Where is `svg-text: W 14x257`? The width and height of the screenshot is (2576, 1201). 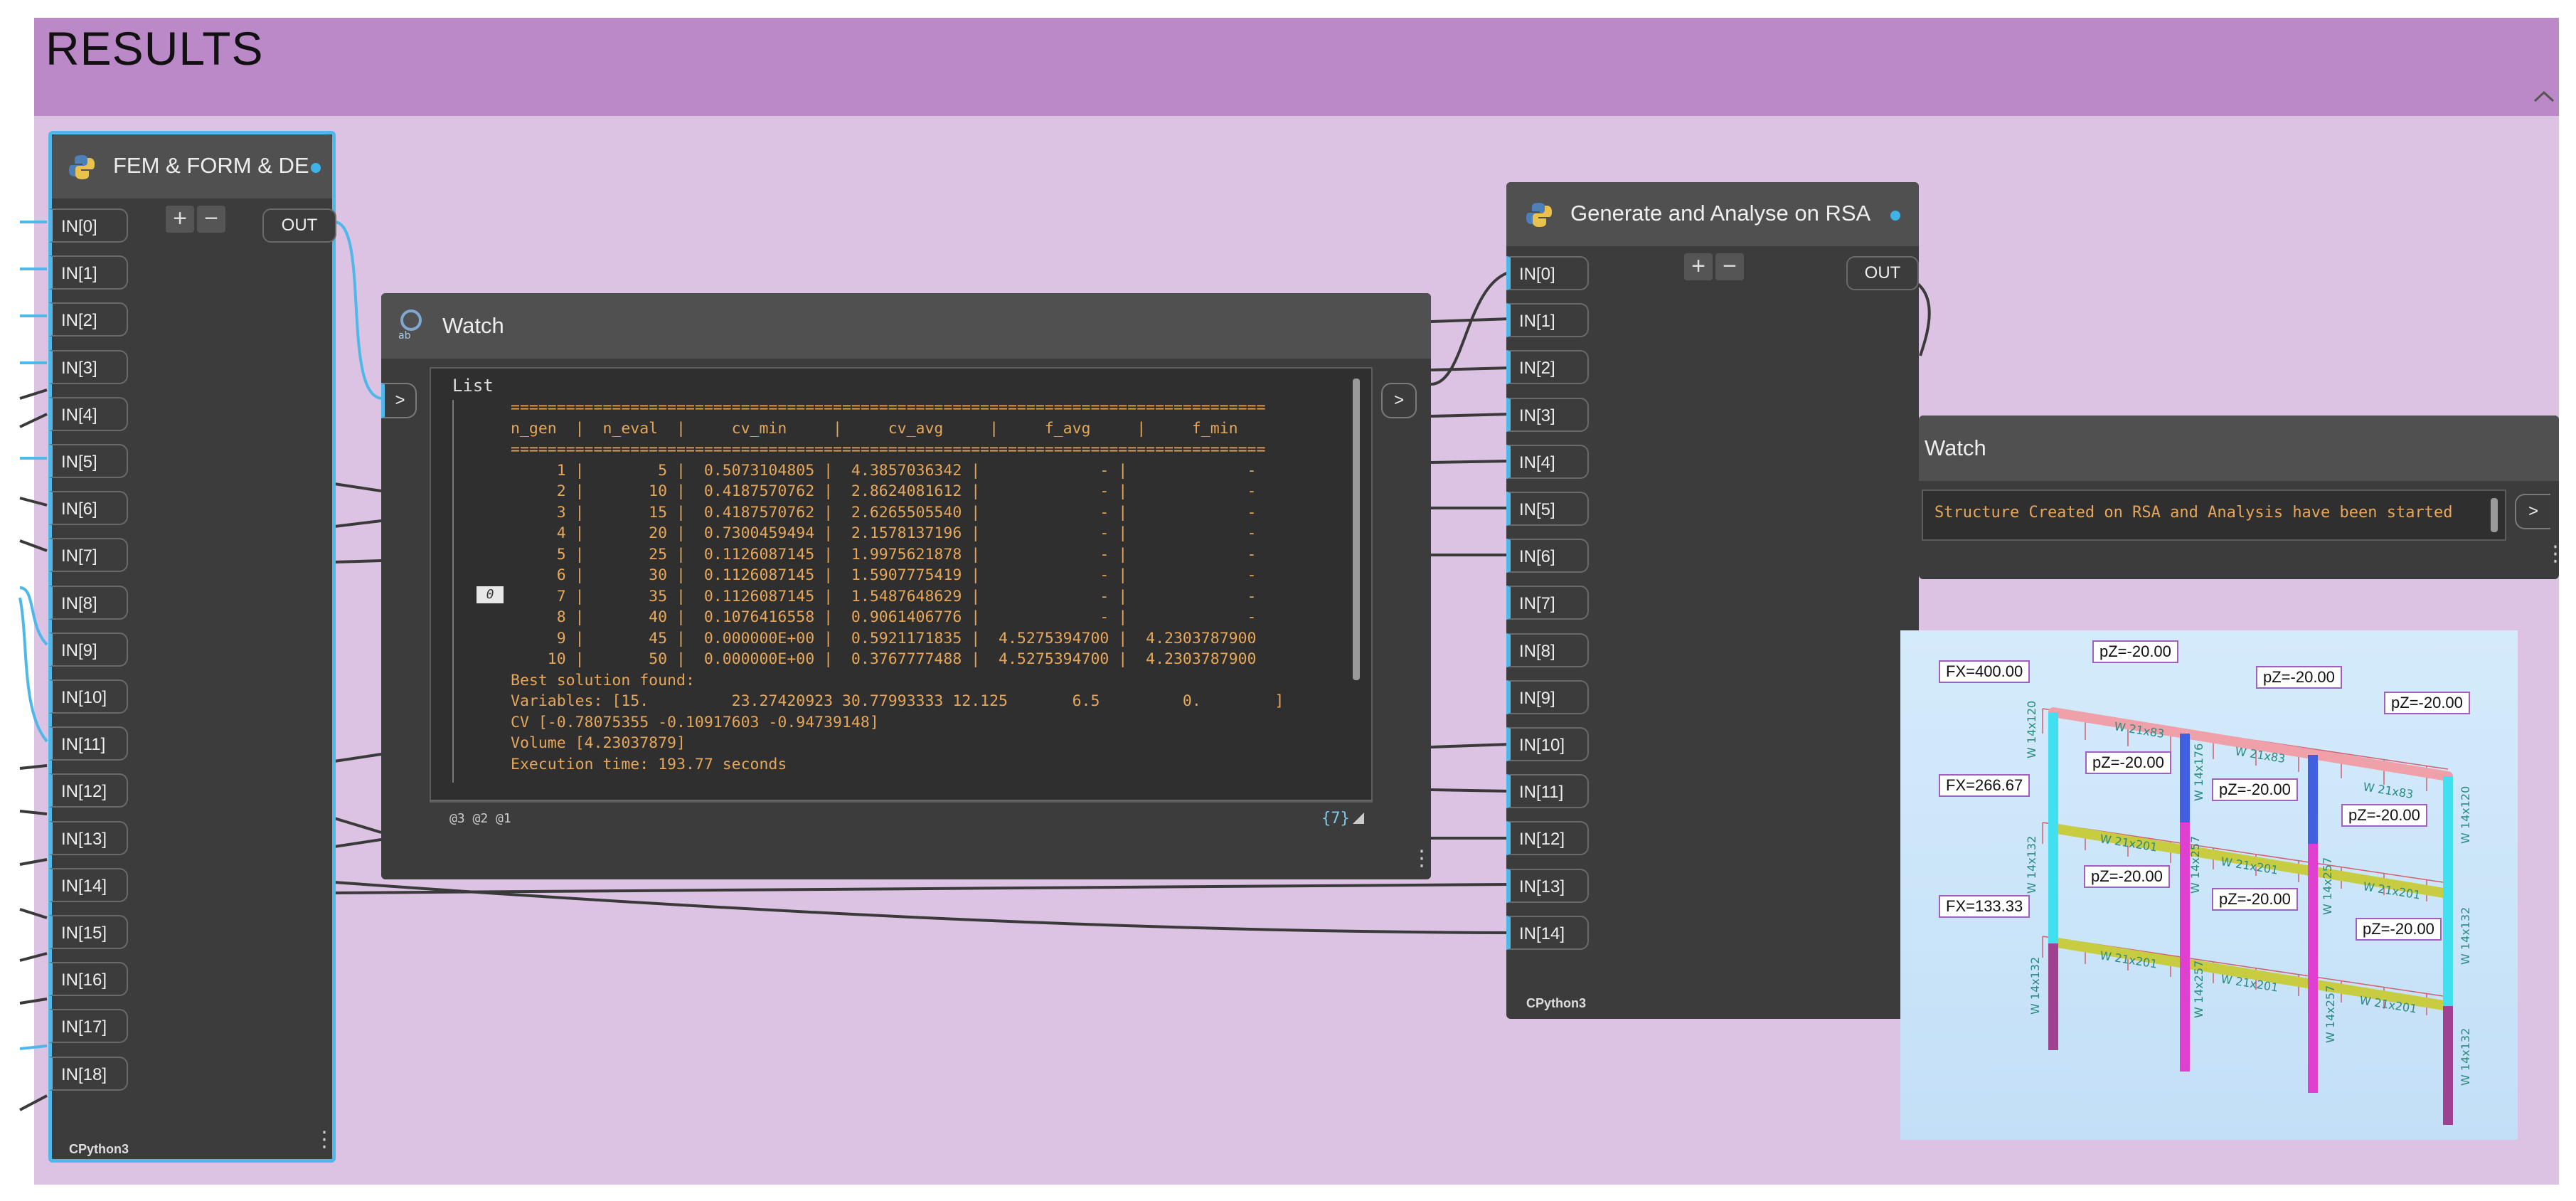 svg-text: W 14x257 is located at coordinates (2327, 886).